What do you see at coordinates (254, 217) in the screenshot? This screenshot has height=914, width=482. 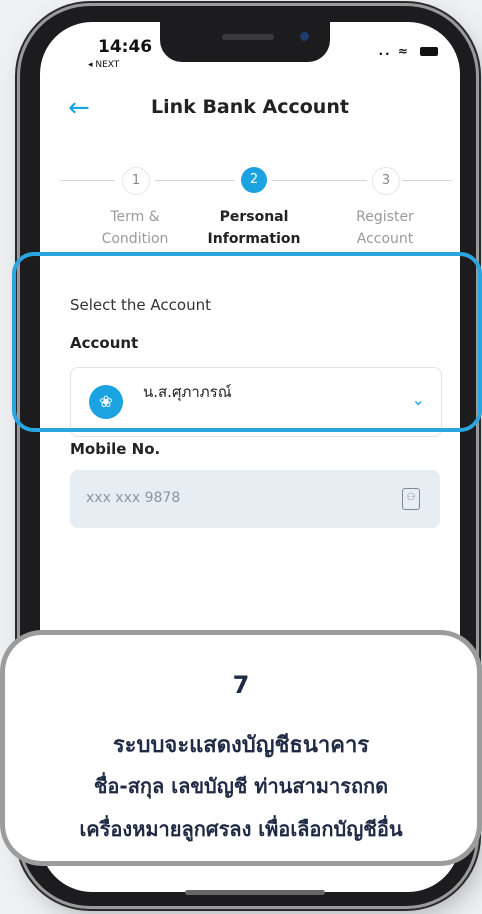 I see `step-2-label-line1: Personal` at bounding box center [254, 217].